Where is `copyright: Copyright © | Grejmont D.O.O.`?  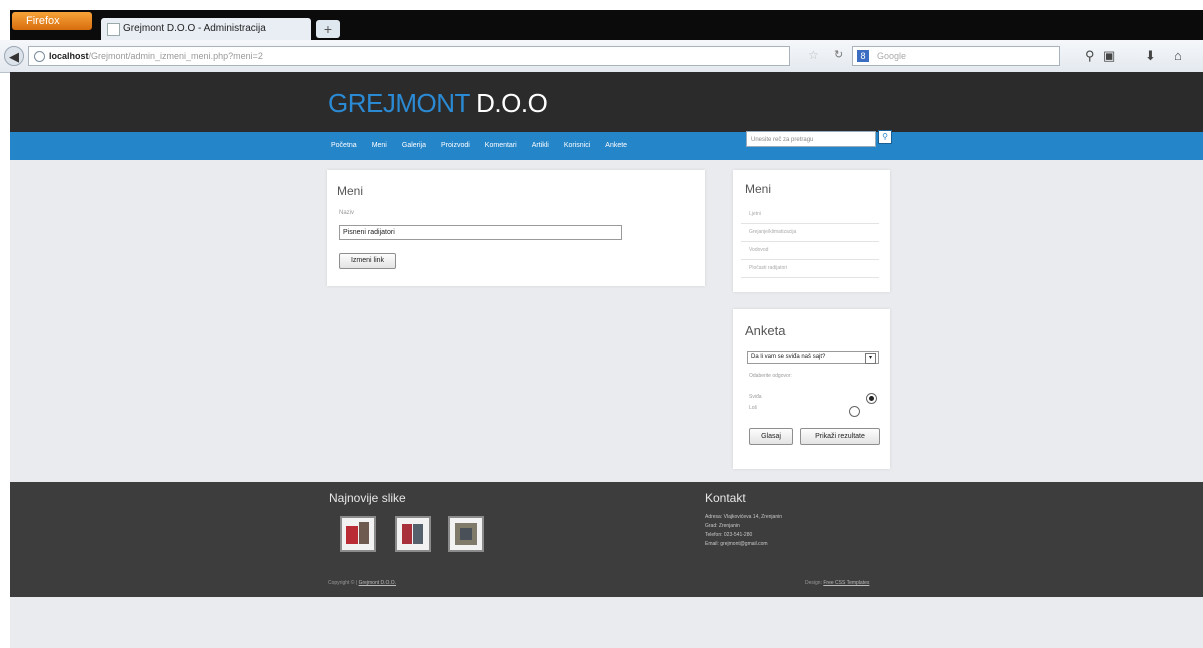 copyright: Copyright © | Grejmont D.O.O. is located at coordinates (362, 583).